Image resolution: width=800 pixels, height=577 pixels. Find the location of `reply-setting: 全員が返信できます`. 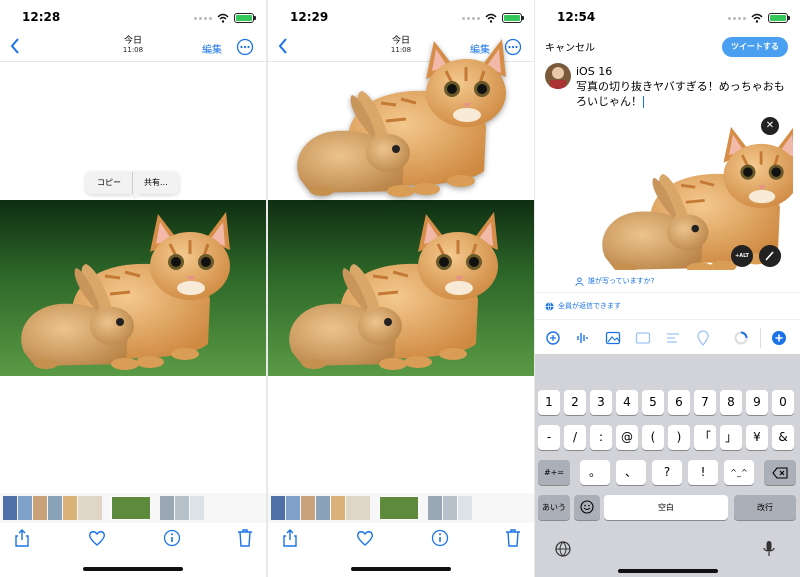

reply-setting: 全員が返信できます is located at coordinates (667, 306).